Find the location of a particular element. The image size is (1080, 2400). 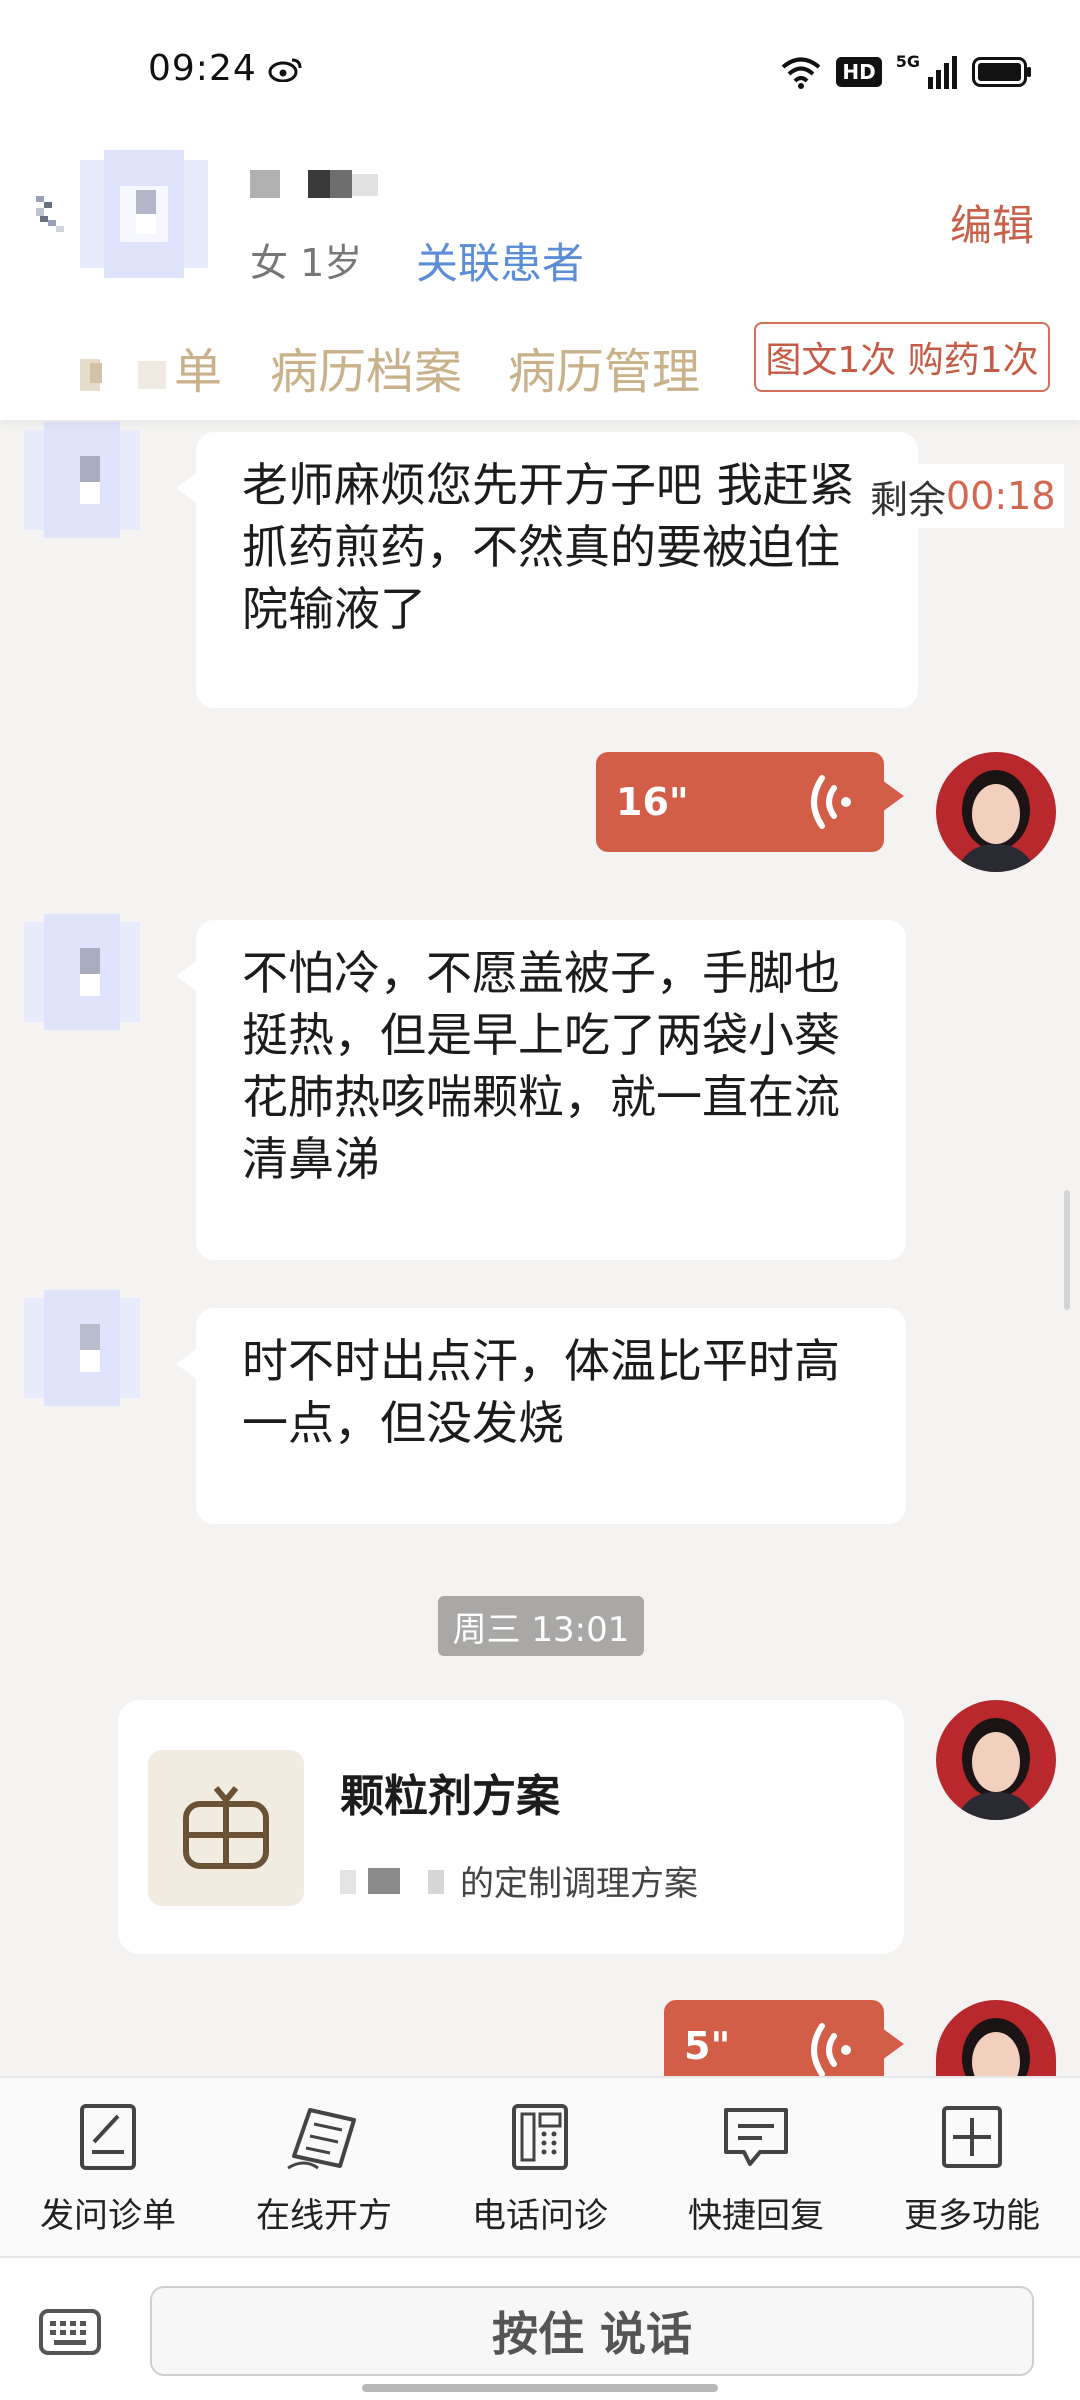

signal-icon is located at coordinates (942, 72).